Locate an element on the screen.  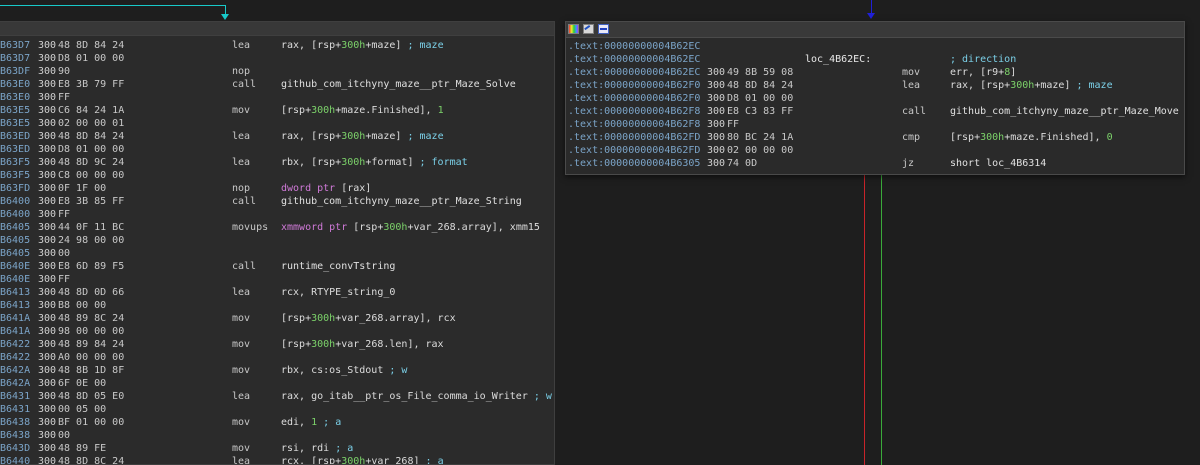
operand-token: runtime_convTstring is located at coordinates (338, 266).